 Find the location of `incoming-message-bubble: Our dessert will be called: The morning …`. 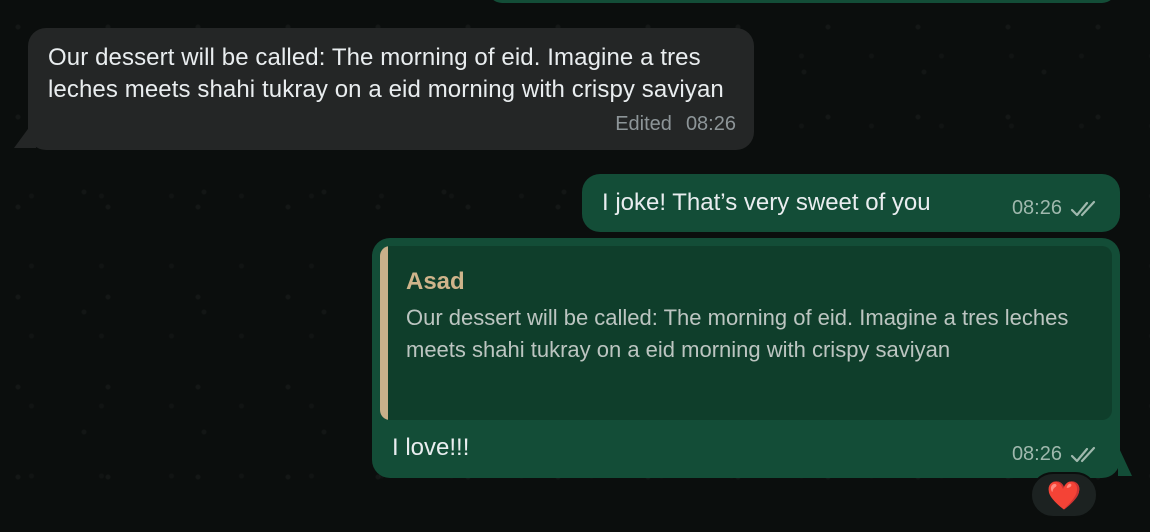

incoming-message-bubble: Our dessert will be called: The morning … is located at coordinates (391, 89).